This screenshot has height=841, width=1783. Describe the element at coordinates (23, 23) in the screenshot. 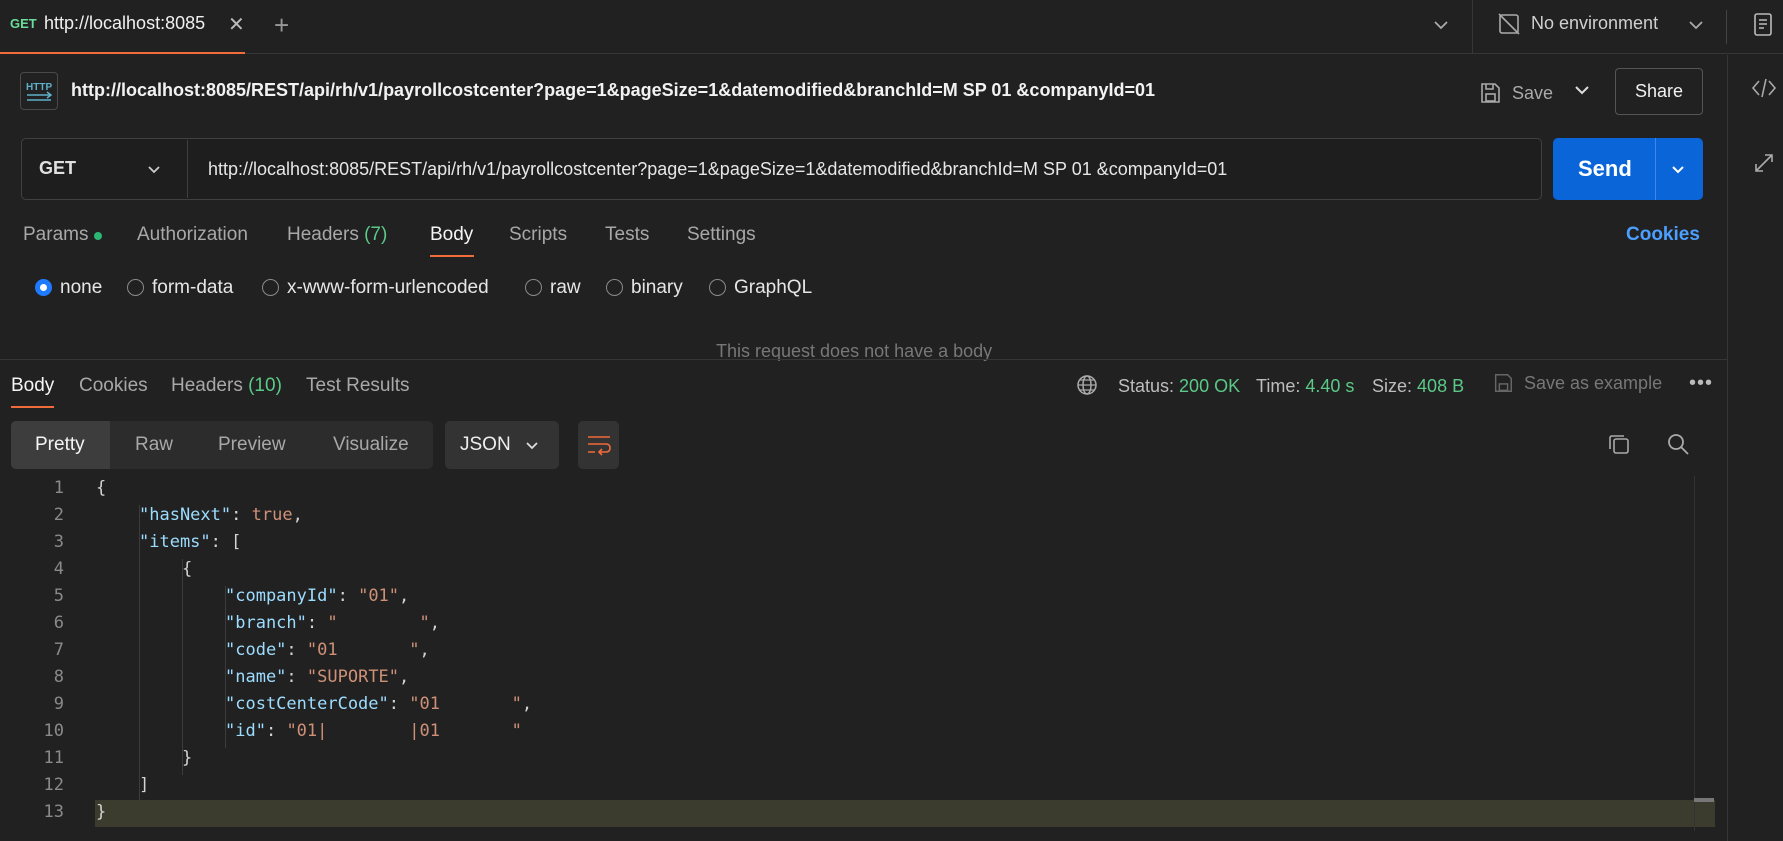

I see `request-tab-method: GET` at that location.